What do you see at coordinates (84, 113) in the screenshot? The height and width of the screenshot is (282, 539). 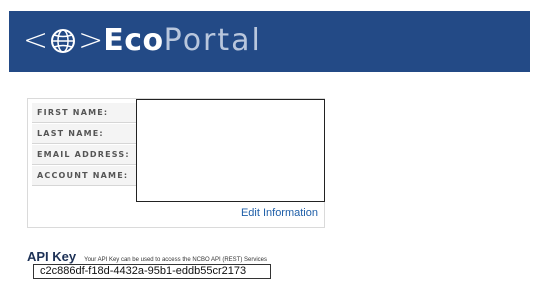 I see `first-name-label: FIRST NAME:` at bounding box center [84, 113].